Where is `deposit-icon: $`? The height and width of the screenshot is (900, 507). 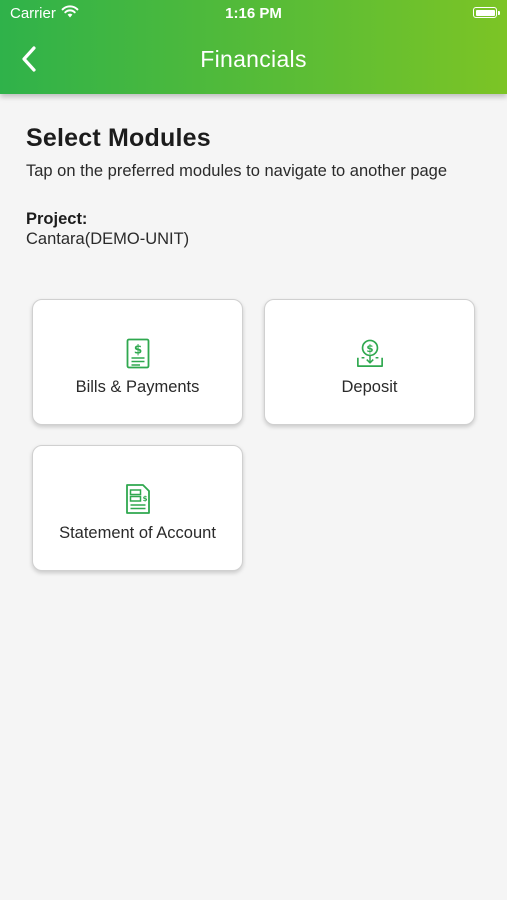
deposit-icon: $ is located at coordinates (370, 353).